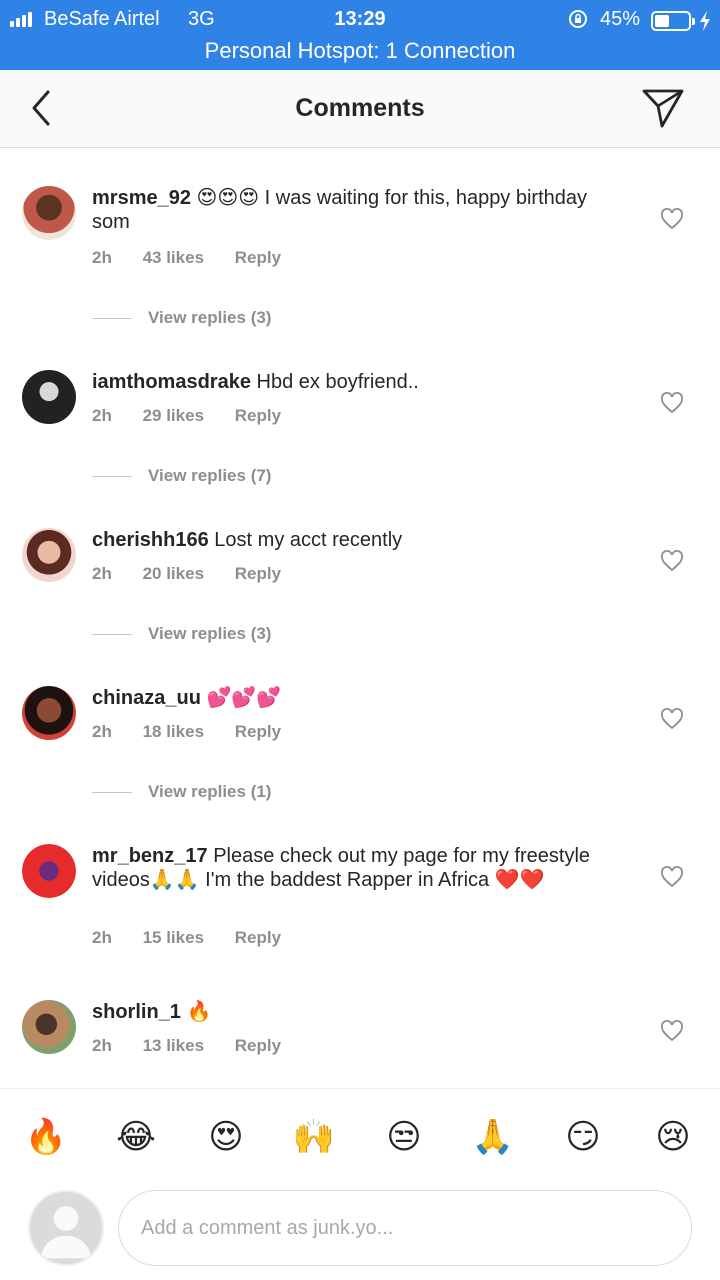 Image resolution: width=720 pixels, height=1280 pixels. What do you see at coordinates (173, 731) in the screenshot?
I see `comment-likes: 18 likes` at bounding box center [173, 731].